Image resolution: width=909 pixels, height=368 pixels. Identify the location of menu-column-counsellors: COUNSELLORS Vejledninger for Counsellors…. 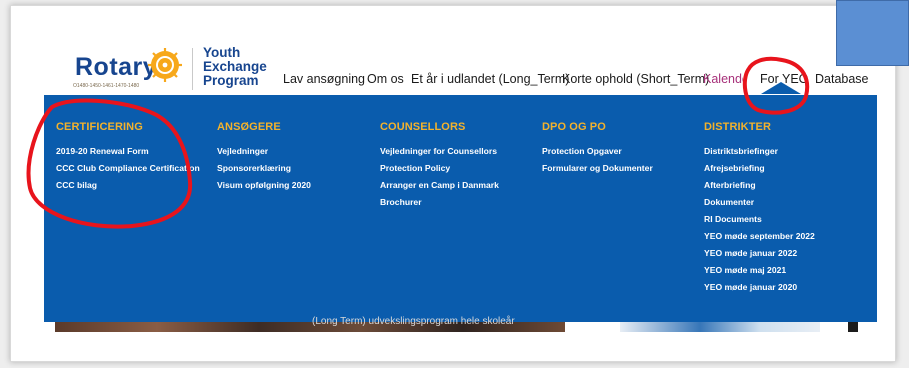
(439, 166).